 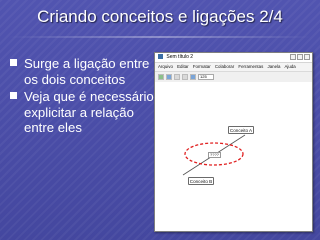 What do you see at coordinates (202, 66) in the screenshot?
I see `menu-item: Formatar` at bounding box center [202, 66].